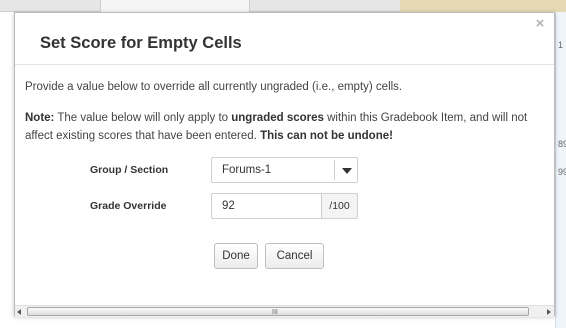  Describe the element at coordinates (334, 170) in the screenshot. I see `select-divider` at that location.